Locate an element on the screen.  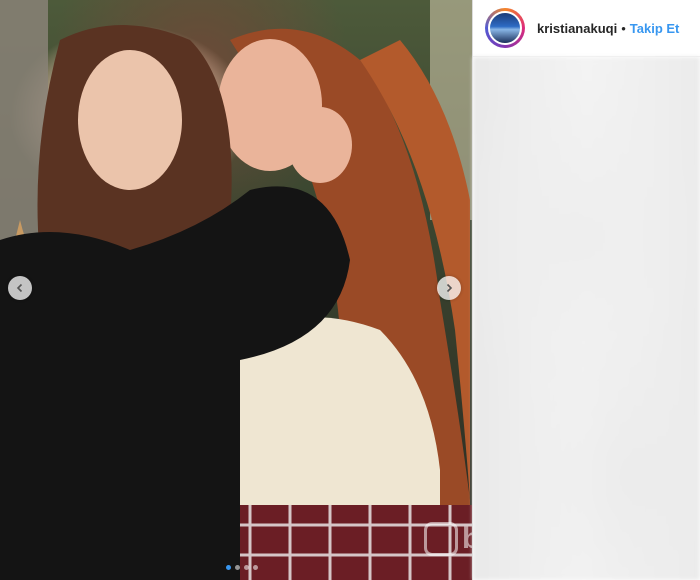
chevron-left-icon is located at coordinates (19, 288).